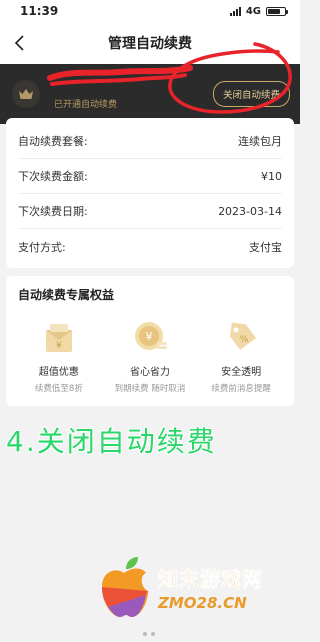 Image resolution: width=320 pixels, height=642 pixels. Describe the element at coordinates (150, 372) in the screenshot. I see `benefit-name: 省心省力` at that location.